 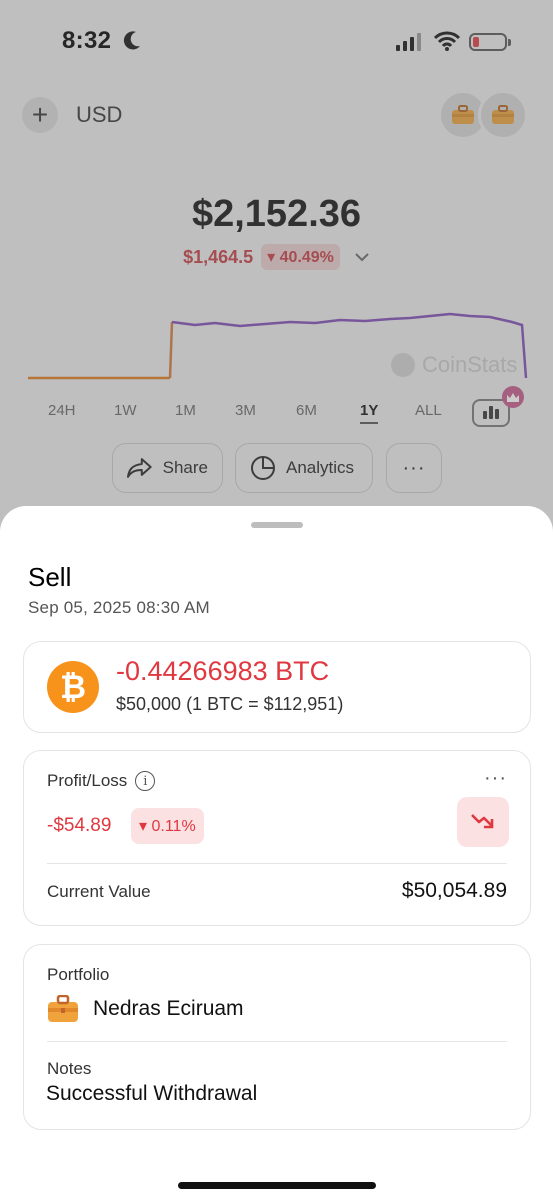 What do you see at coordinates (408, 42) in the screenshot?
I see `signal-icon` at bounding box center [408, 42].